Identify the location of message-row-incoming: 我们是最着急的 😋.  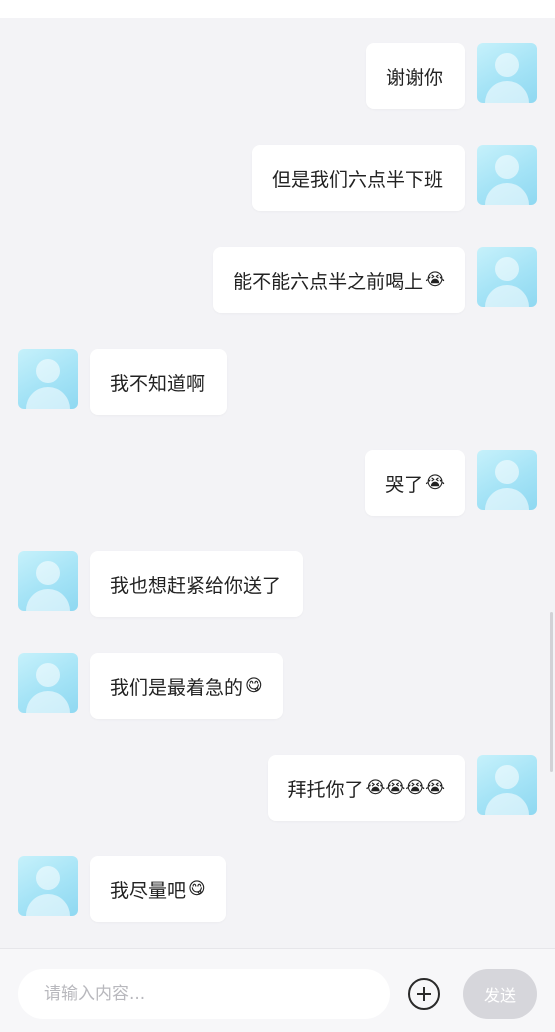
(277, 689).